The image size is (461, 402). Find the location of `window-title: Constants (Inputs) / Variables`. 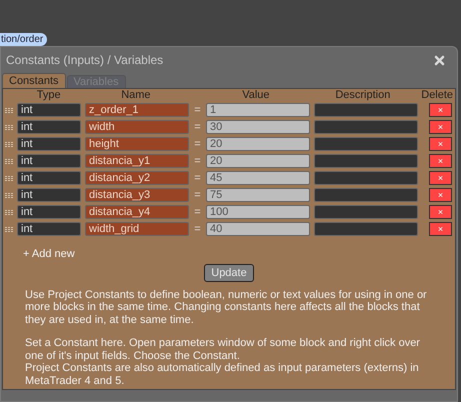

window-title: Constants (Inputs) / Variables is located at coordinates (85, 60).